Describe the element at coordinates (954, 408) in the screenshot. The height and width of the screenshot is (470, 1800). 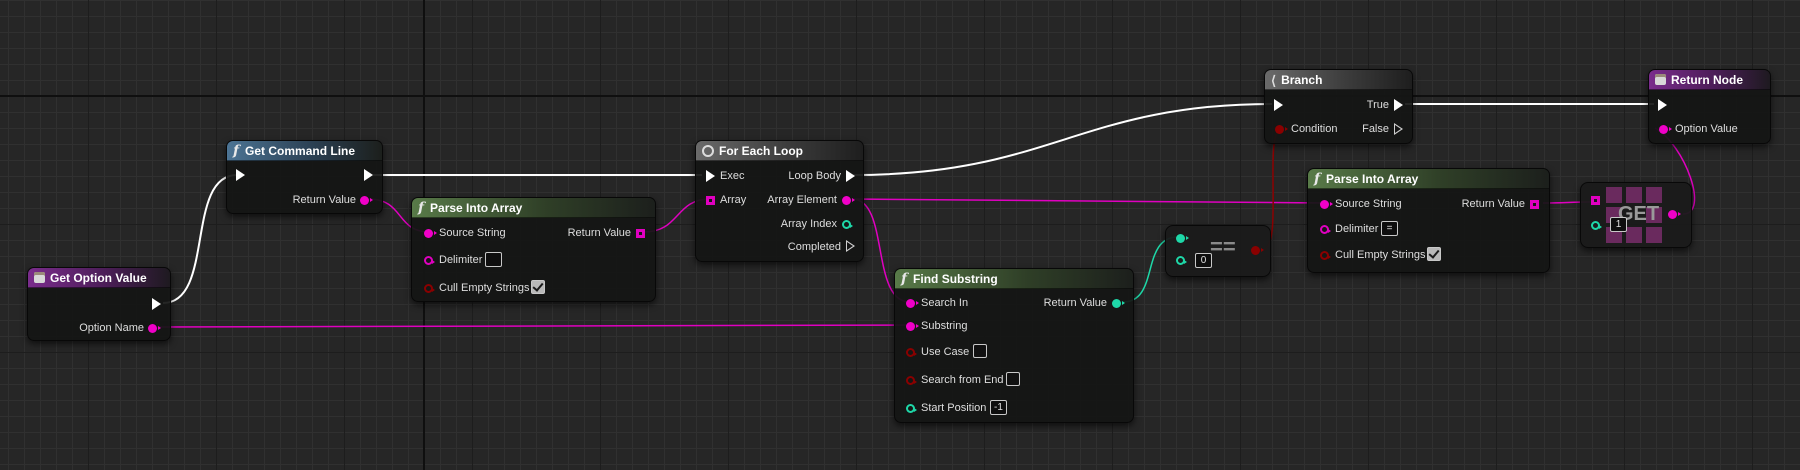
I see `pin-label: Start Position` at that location.